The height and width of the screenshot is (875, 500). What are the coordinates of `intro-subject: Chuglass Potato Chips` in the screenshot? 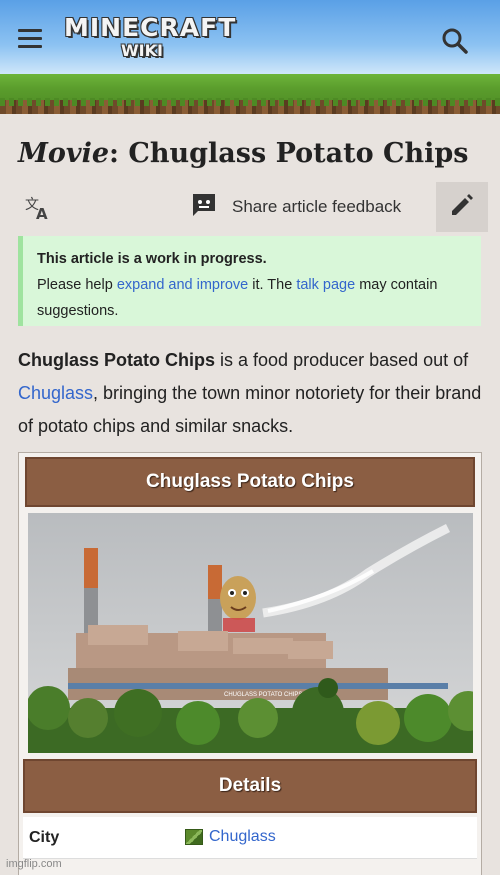 It's located at (117, 360).